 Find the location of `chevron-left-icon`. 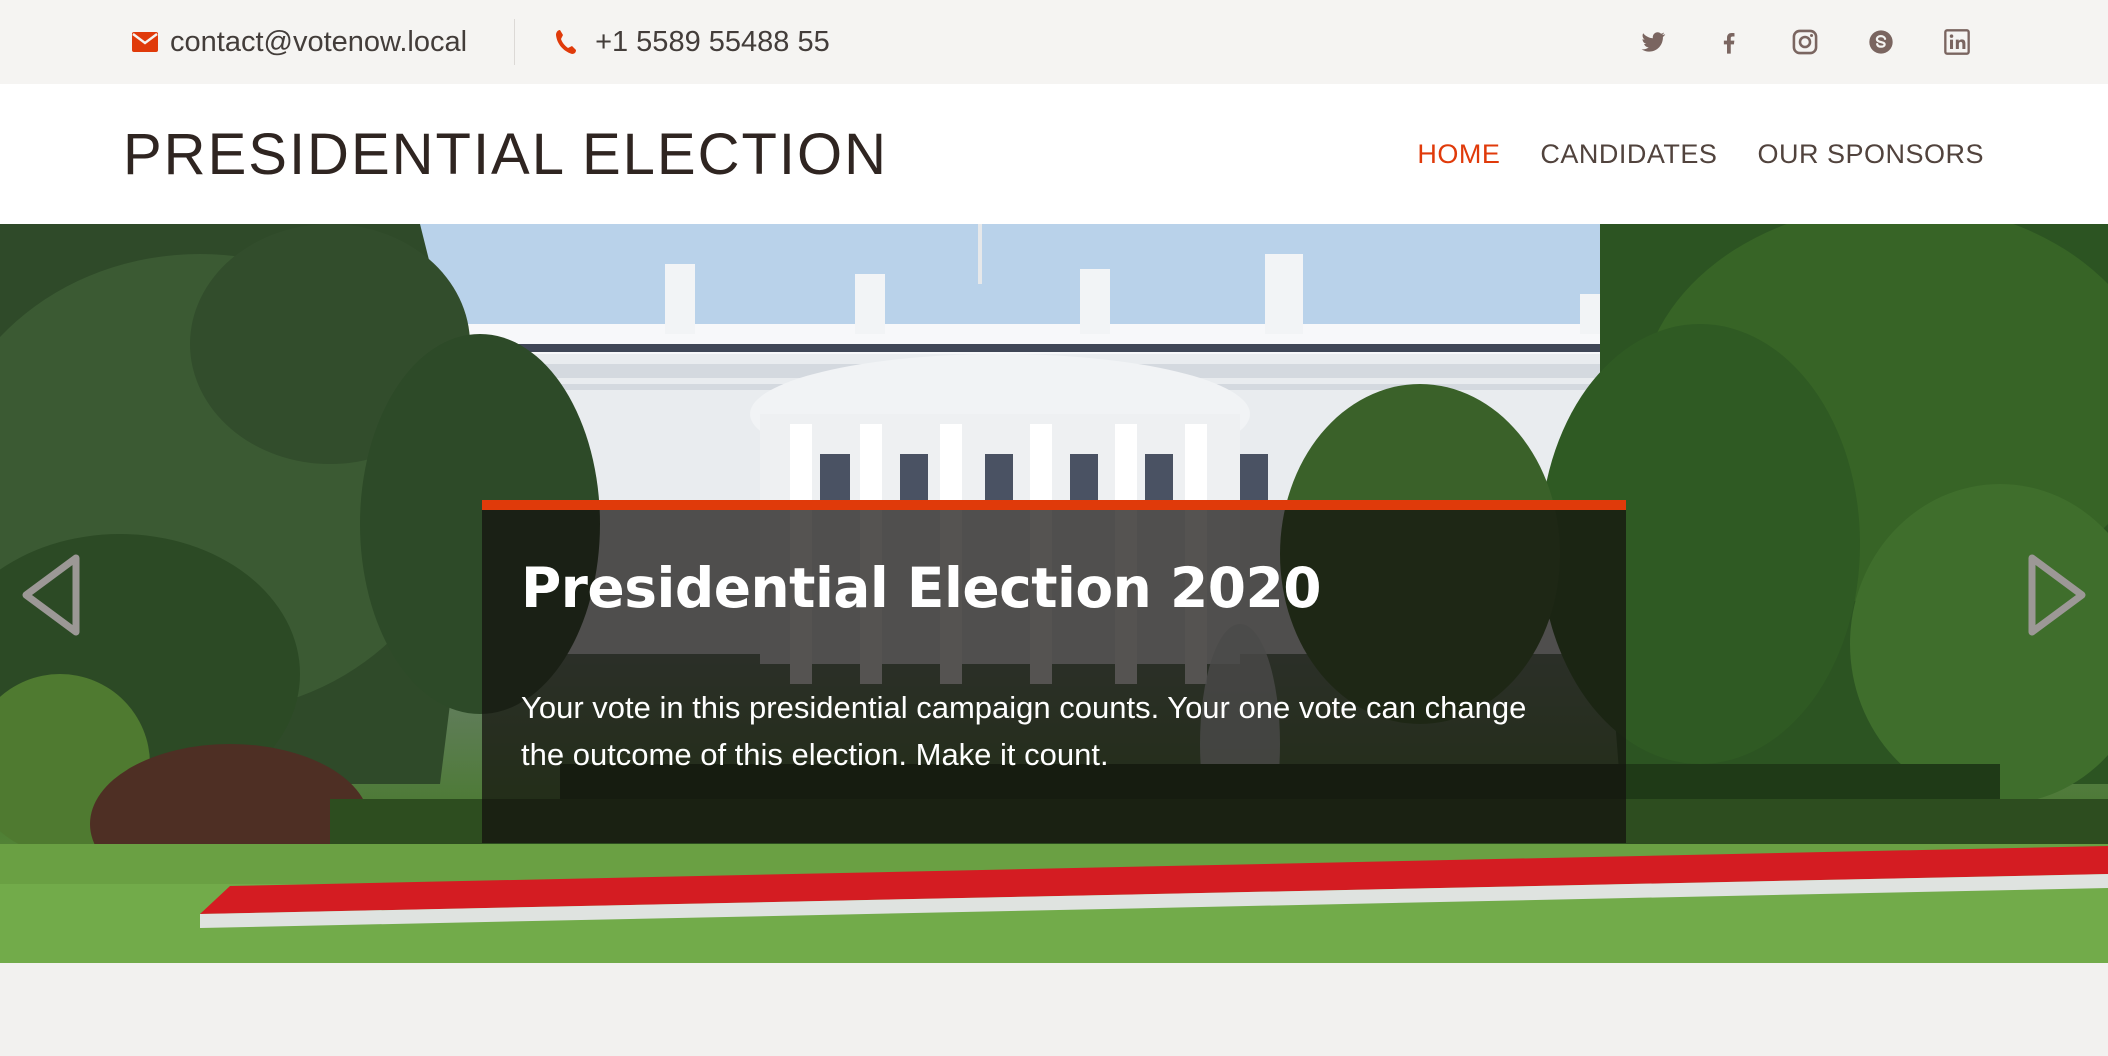

chevron-left-icon is located at coordinates (51, 595).